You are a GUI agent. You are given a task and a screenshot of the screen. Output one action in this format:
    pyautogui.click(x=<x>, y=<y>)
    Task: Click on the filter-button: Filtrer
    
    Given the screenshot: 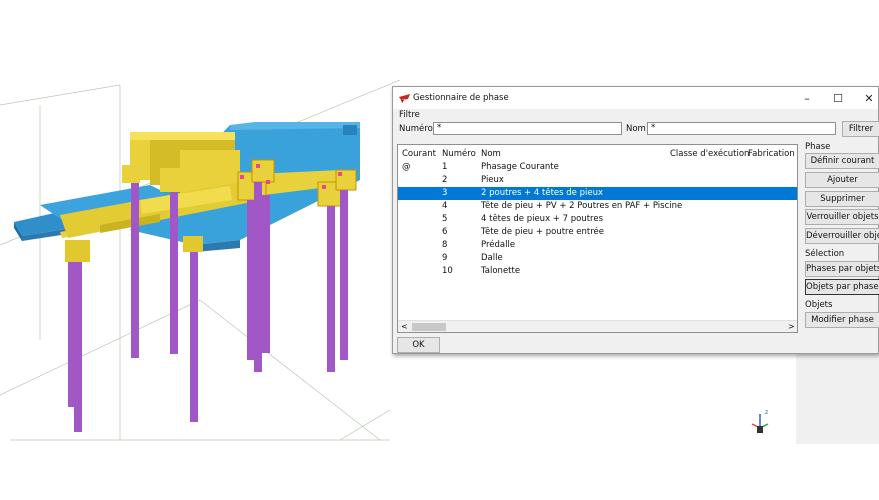 What is the action you would take?
    pyautogui.click(x=860, y=129)
    